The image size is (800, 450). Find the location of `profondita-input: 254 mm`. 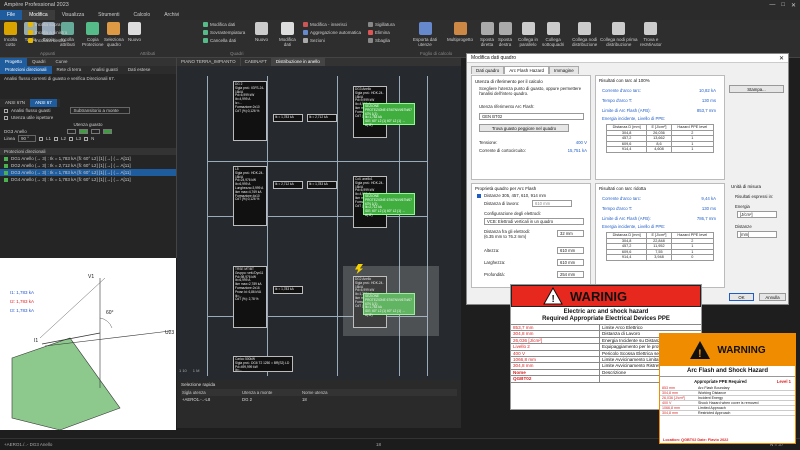

profondita-input: 254 mm is located at coordinates (570, 274).